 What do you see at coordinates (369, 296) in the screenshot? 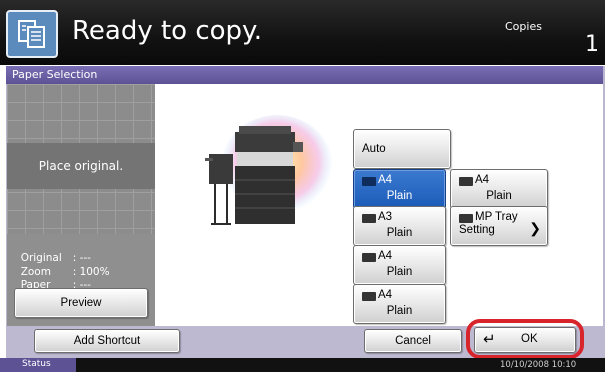
I see `cassette-4-icon` at bounding box center [369, 296].